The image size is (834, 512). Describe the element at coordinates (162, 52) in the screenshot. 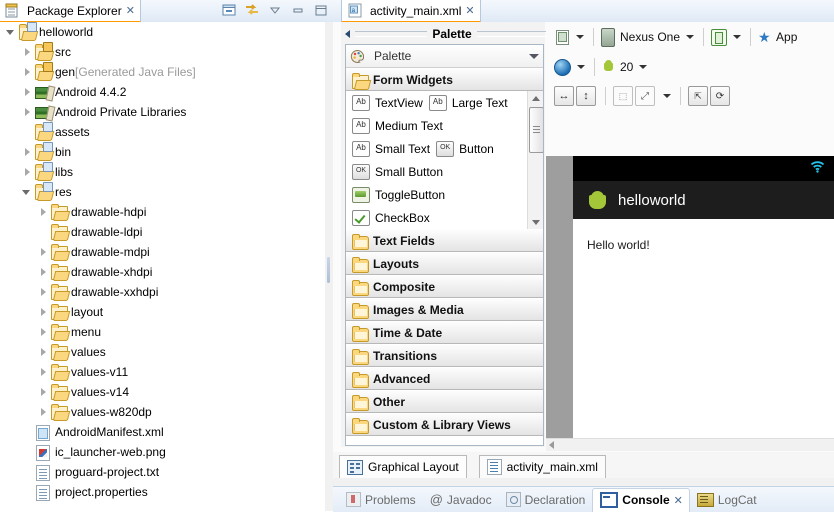

I see `table-row: src` at that location.